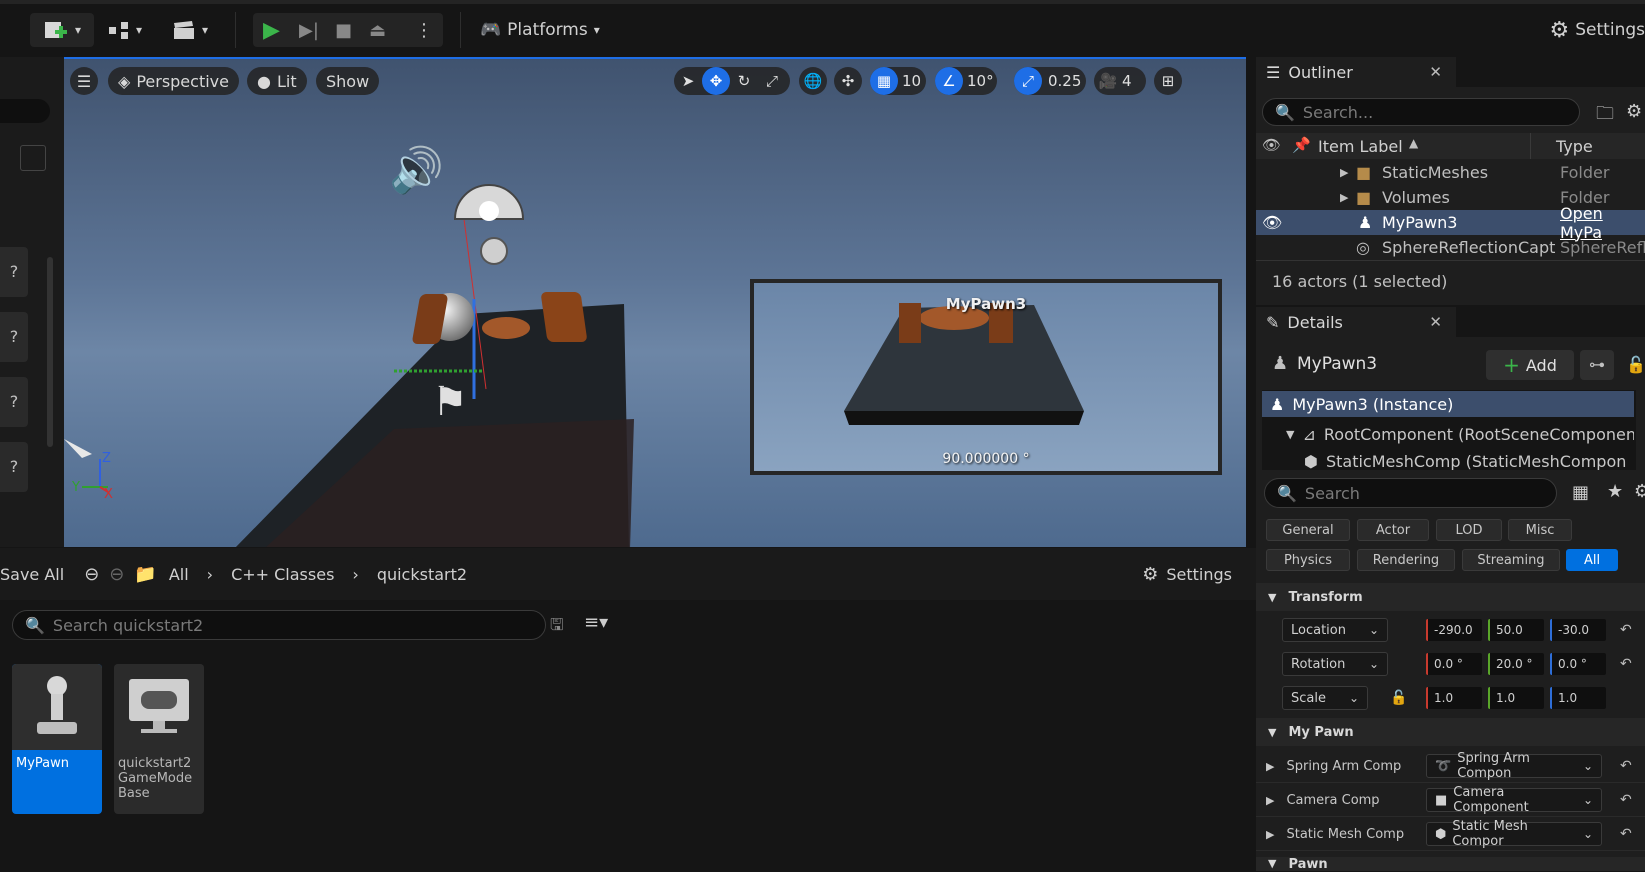  Describe the element at coordinates (744, 81) in the screenshot. I see `rotate-icon: ↻` at that location.